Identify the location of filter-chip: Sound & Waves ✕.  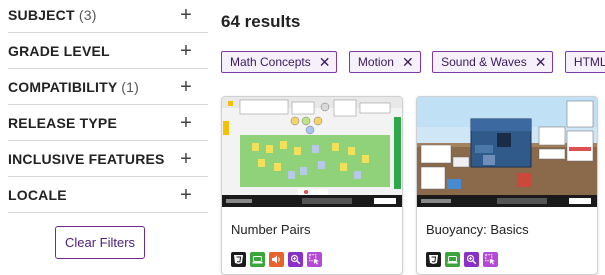
(493, 62).